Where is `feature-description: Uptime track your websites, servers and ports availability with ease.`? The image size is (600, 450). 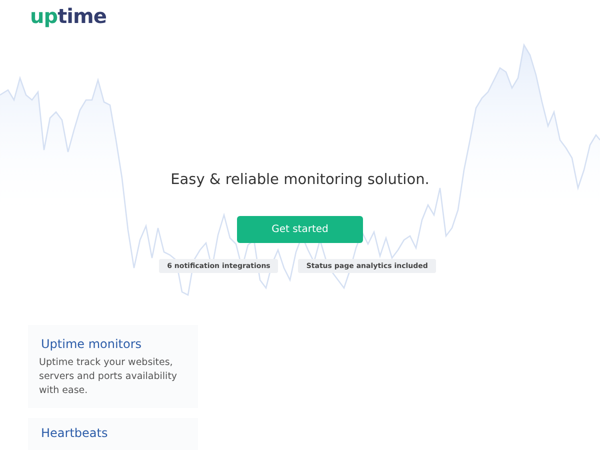 feature-description: Uptime track your websites, servers and ports availability with ease. is located at coordinates (108, 377).